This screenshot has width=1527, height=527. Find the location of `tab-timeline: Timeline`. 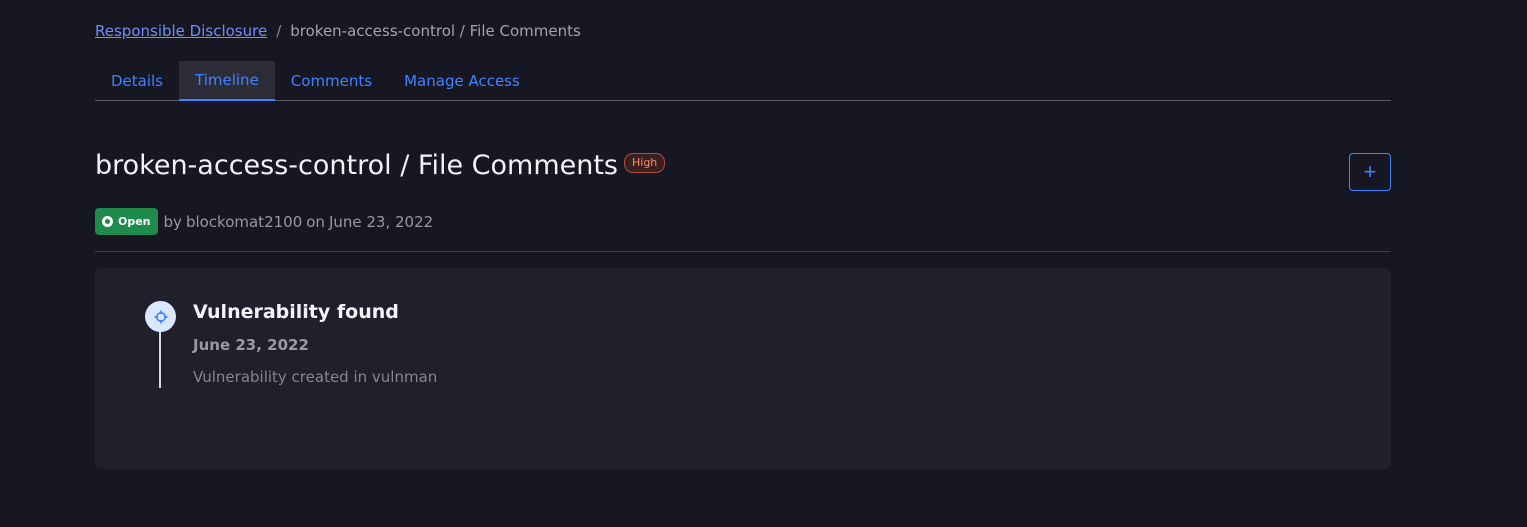

tab-timeline: Timeline is located at coordinates (227, 81).